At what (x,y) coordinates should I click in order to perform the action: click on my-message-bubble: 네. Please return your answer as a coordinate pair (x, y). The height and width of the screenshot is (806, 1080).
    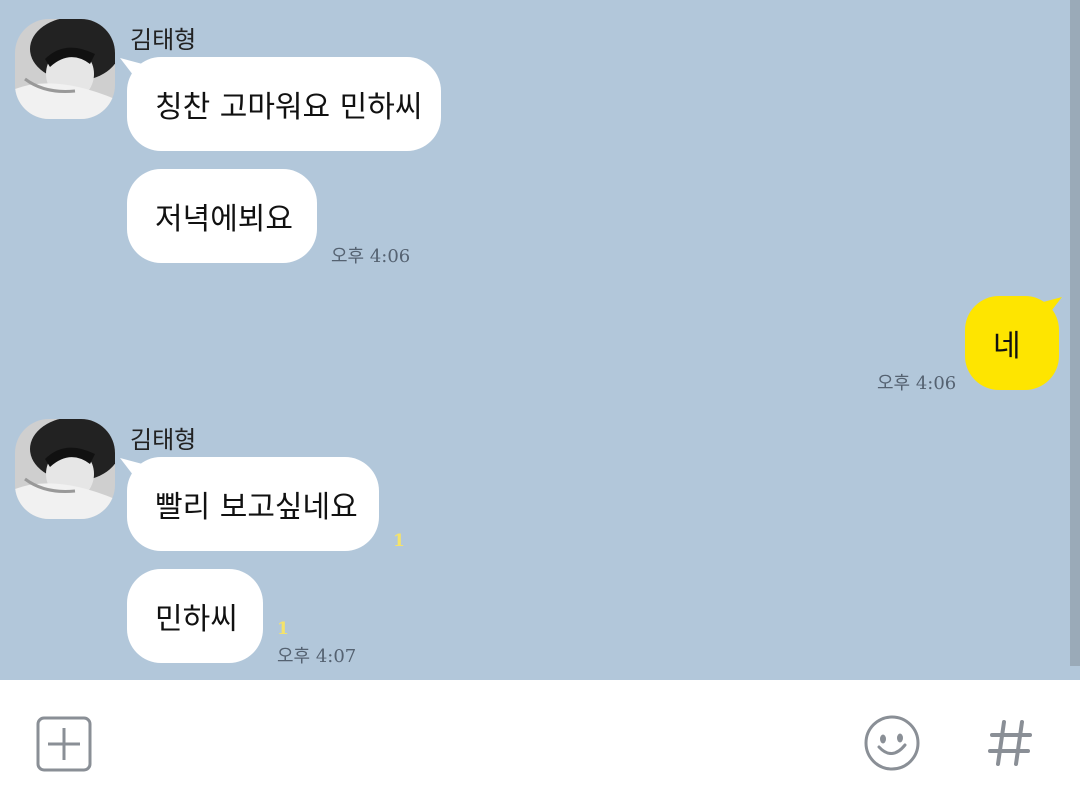
    Looking at the image, I should click on (1012, 343).